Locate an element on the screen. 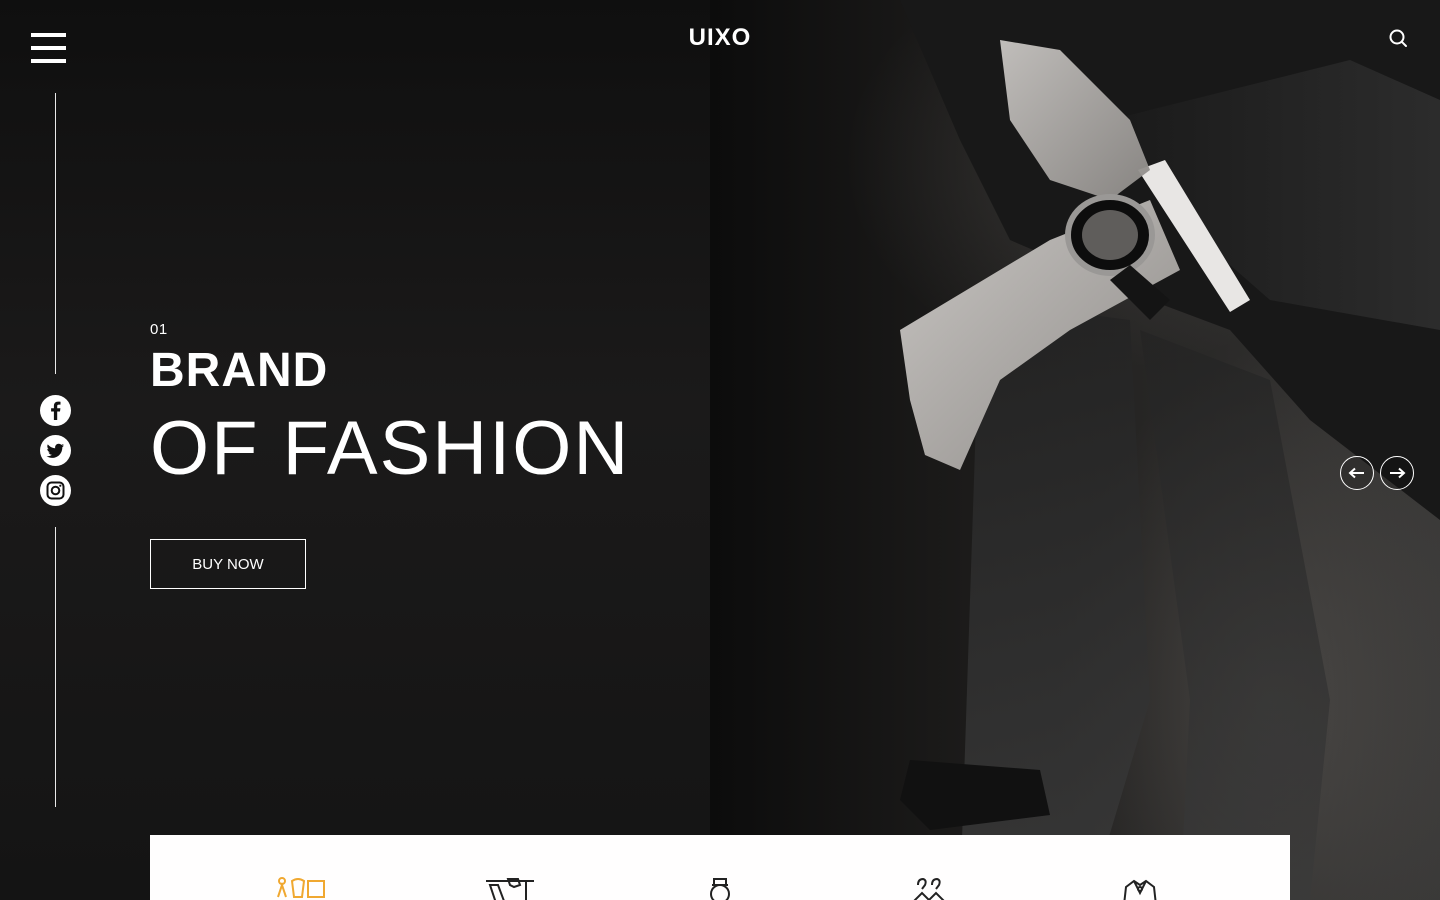 The image size is (1440, 900). arrow-left-icon is located at coordinates (1356, 473).